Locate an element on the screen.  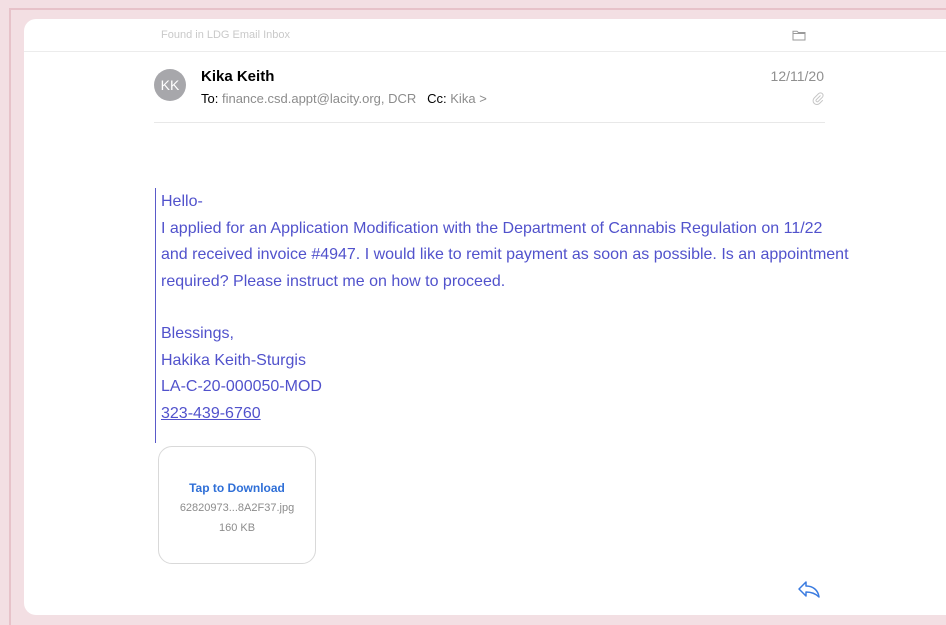
mailbox-bar: Found in LDG Email Inbox is located at coordinates (485, 35).